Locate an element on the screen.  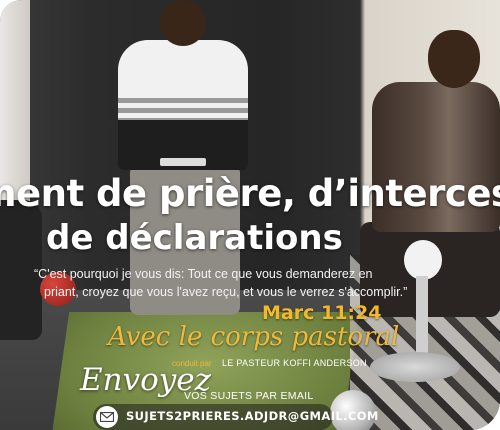
shirt-stripes is located at coordinates (183, 109).